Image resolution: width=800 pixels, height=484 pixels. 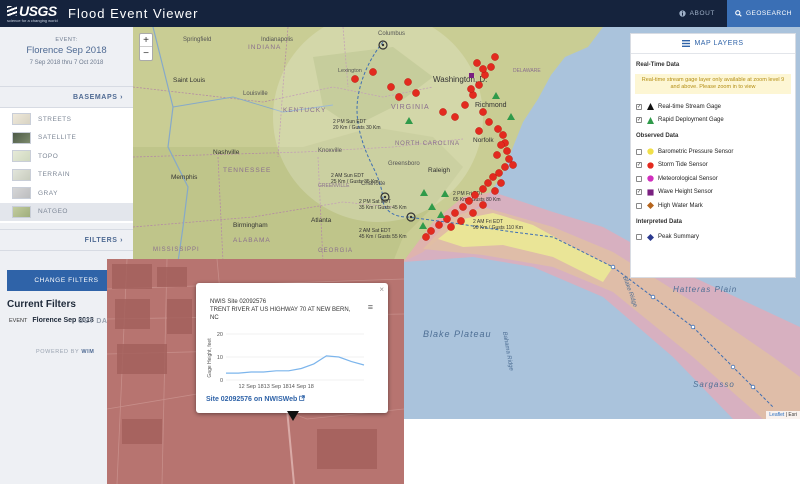 What do you see at coordinates (713, 121) in the screenshot?
I see `layer-toggle: ✓ Rapid Deployment Gage` at bounding box center [713, 121].